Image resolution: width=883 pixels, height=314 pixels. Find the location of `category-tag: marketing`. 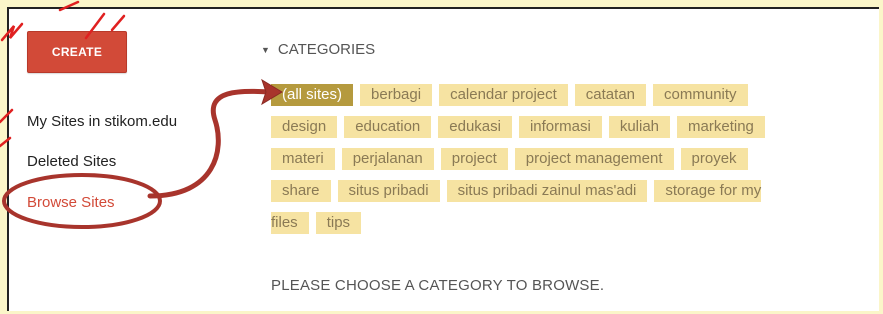

category-tag: marketing is located at coordinates (721, 127).